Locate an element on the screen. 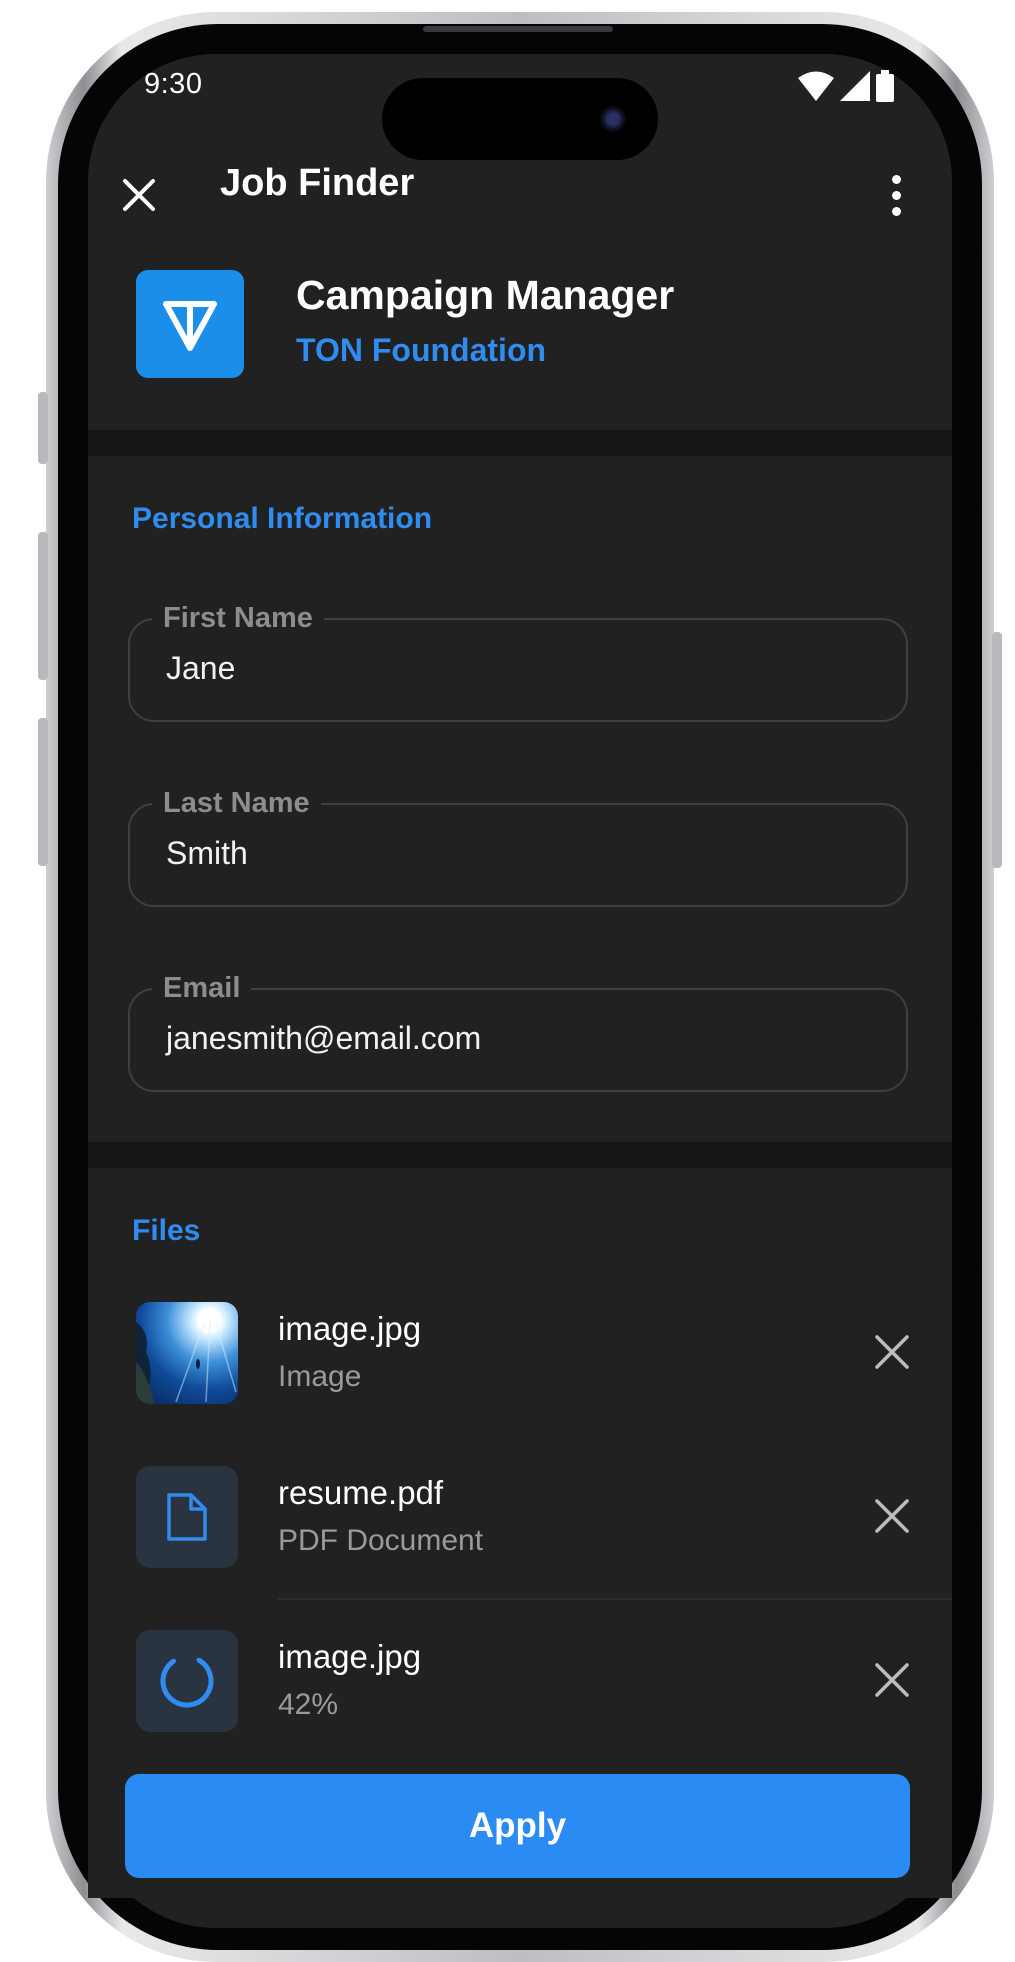  app-title: Job Finder is located at coordinates (317, 183).